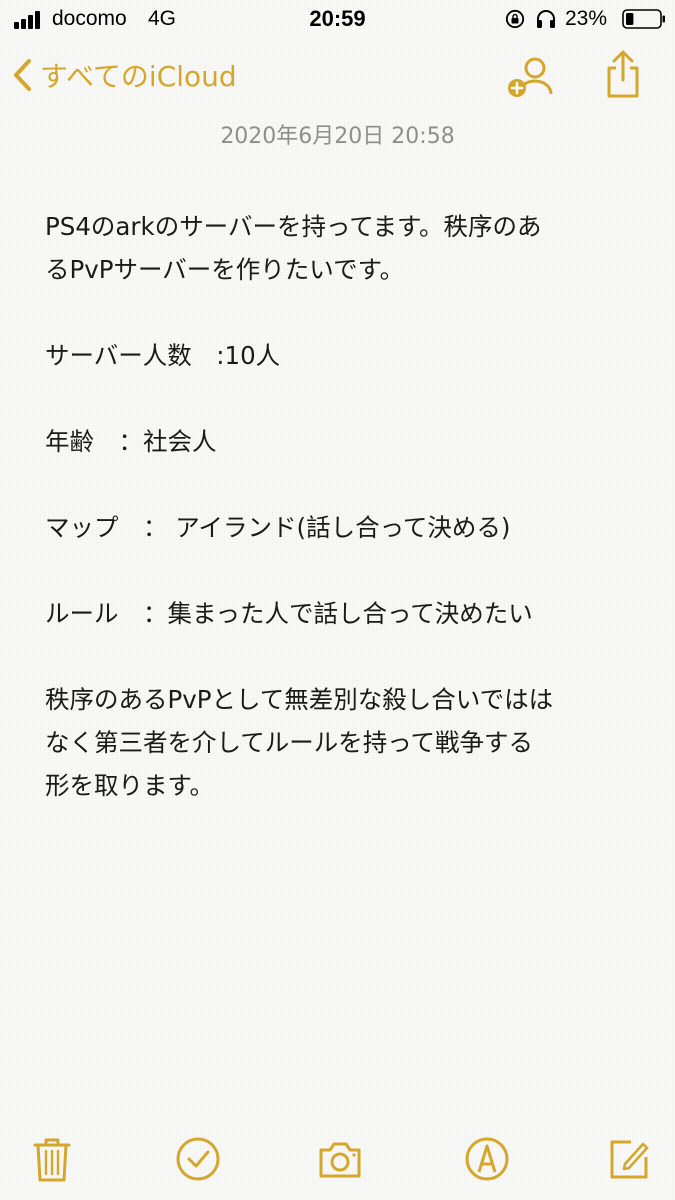  What do you see at coordinates (546, 19) in the screenshot?
I see `headphones-icon` at bounding box center [546, 19].